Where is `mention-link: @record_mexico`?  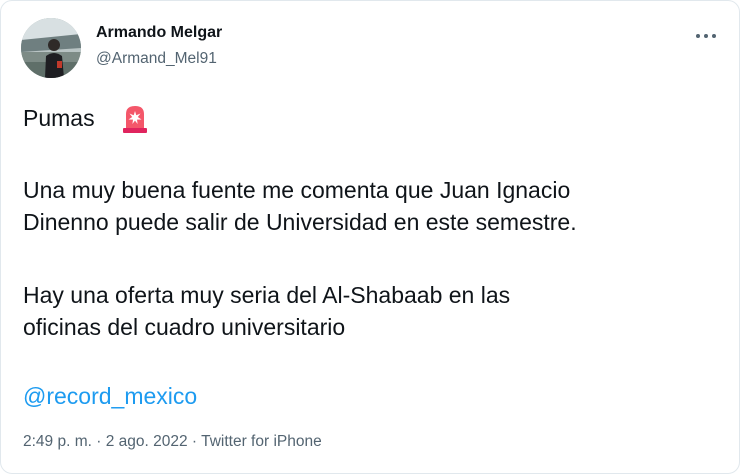 mention-link: @record_mexico is located at coordinates (110, 396).